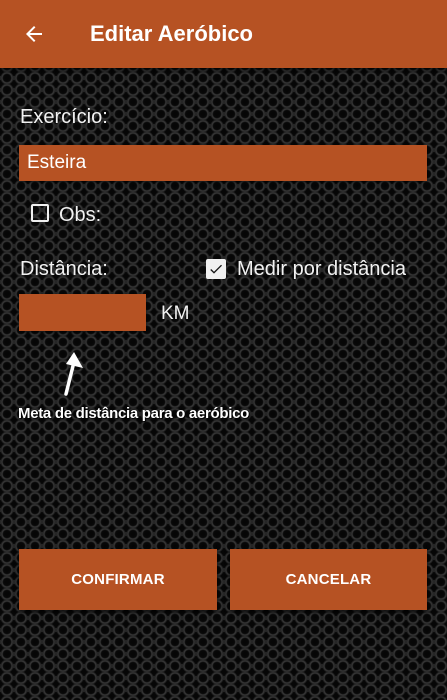 The width and height of the screenshot is (447, 700). What do you see at coordinates (223, 163) in the screenshot?
I see `exercise-field: Esteira` at bounding box center [223, 163].